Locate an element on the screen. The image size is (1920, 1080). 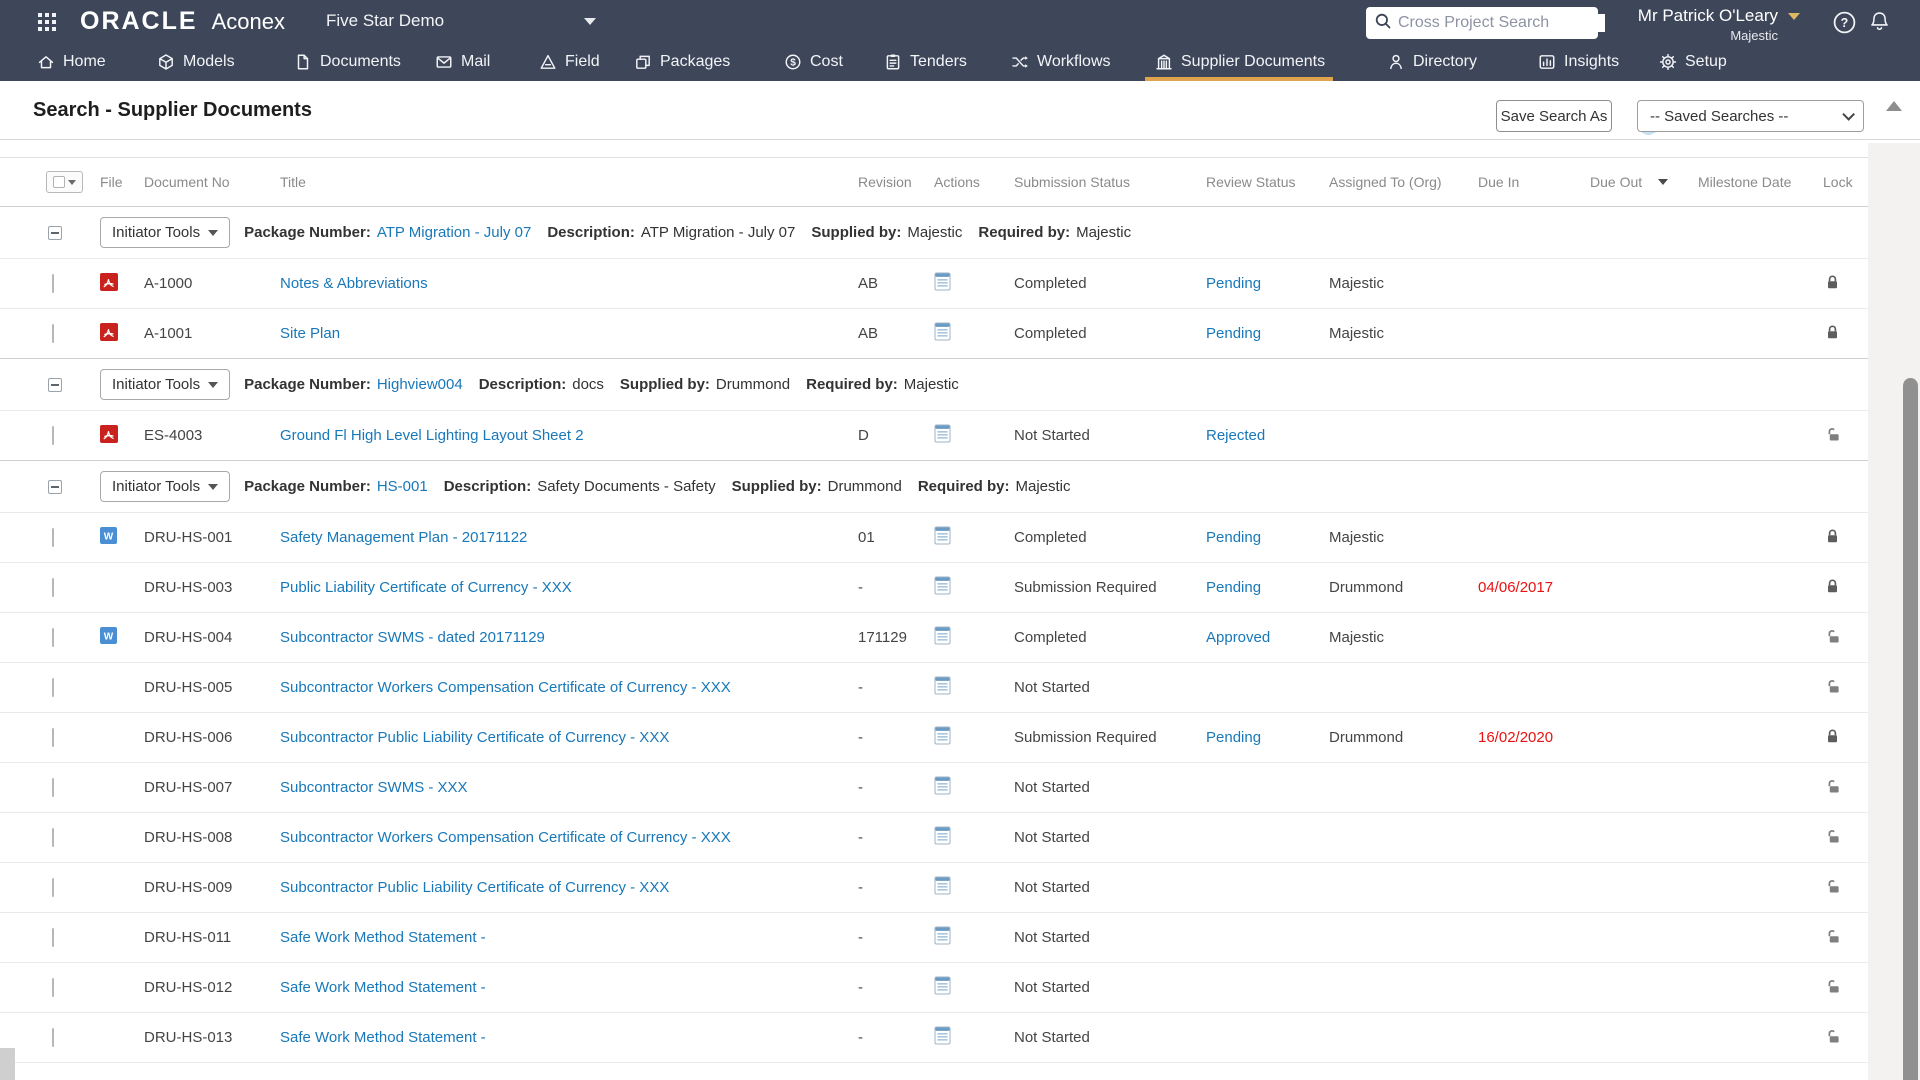
column-header-assigned-to: Assigned To (Org) is located at coordinates (1403, 182).